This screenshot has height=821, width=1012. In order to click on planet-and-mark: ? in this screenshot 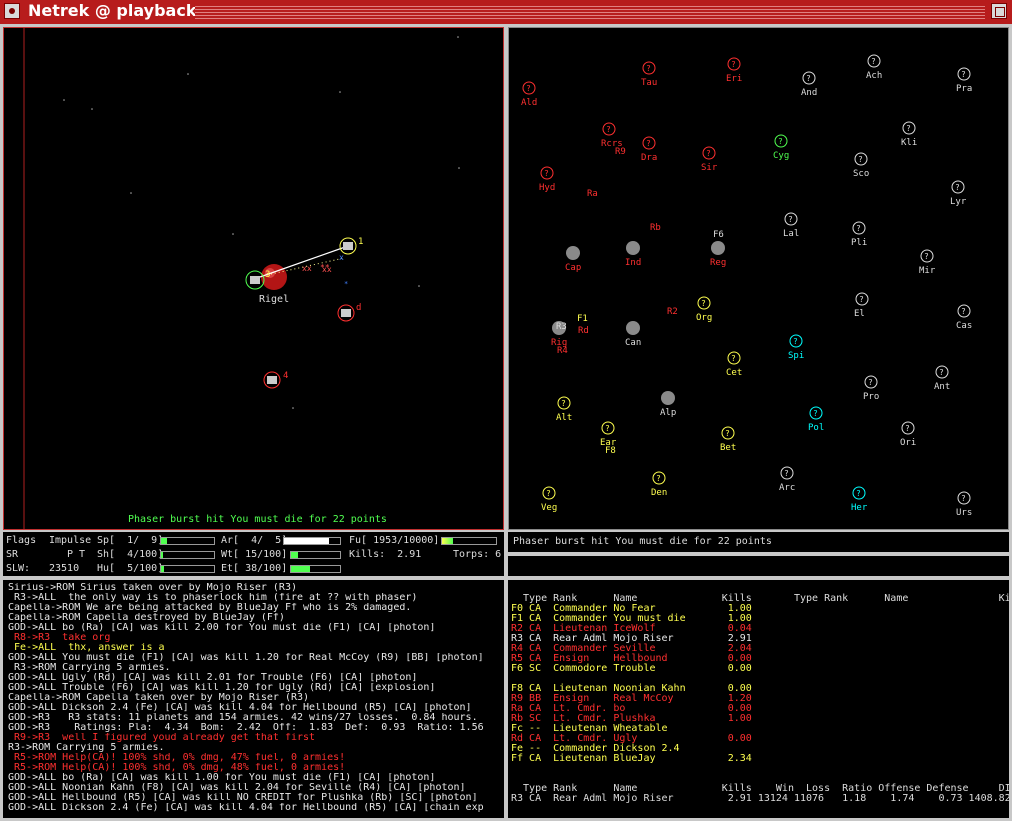, I will do `click(808, 78)`.